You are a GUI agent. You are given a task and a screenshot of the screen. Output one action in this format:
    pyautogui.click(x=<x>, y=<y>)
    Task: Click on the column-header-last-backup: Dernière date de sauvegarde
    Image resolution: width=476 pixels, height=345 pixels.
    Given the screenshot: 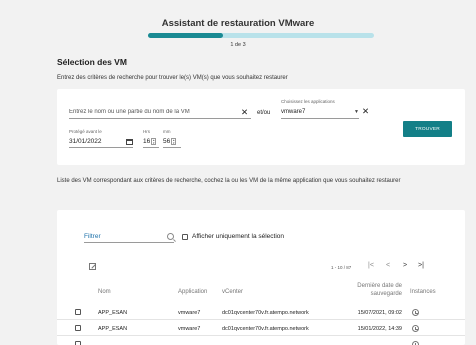 What is the action you would take?
    pyautogui.click(x=372, y=290)
    